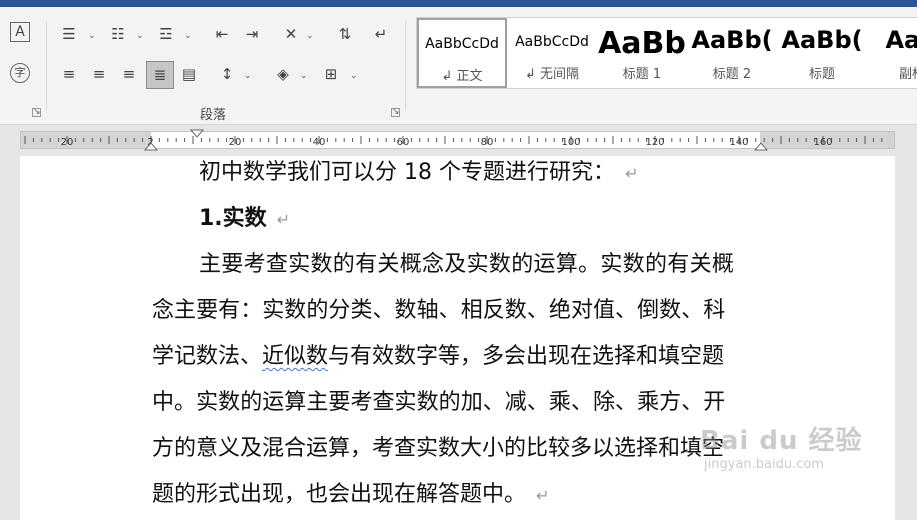 This screenshot has height=520, width=917. Describe the element at coordinates (245, 218) in the screenshot. I see `heading-line: 1.实数 ↵` at that location.